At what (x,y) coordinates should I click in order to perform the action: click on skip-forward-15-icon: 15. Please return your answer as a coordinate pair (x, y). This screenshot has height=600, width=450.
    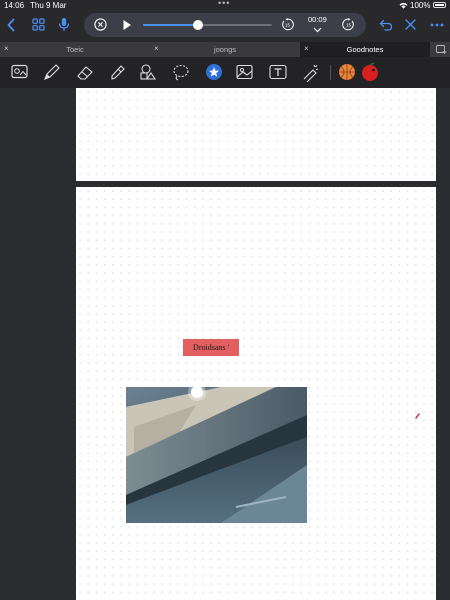
    Looking at the image, I should click on (348, 24).